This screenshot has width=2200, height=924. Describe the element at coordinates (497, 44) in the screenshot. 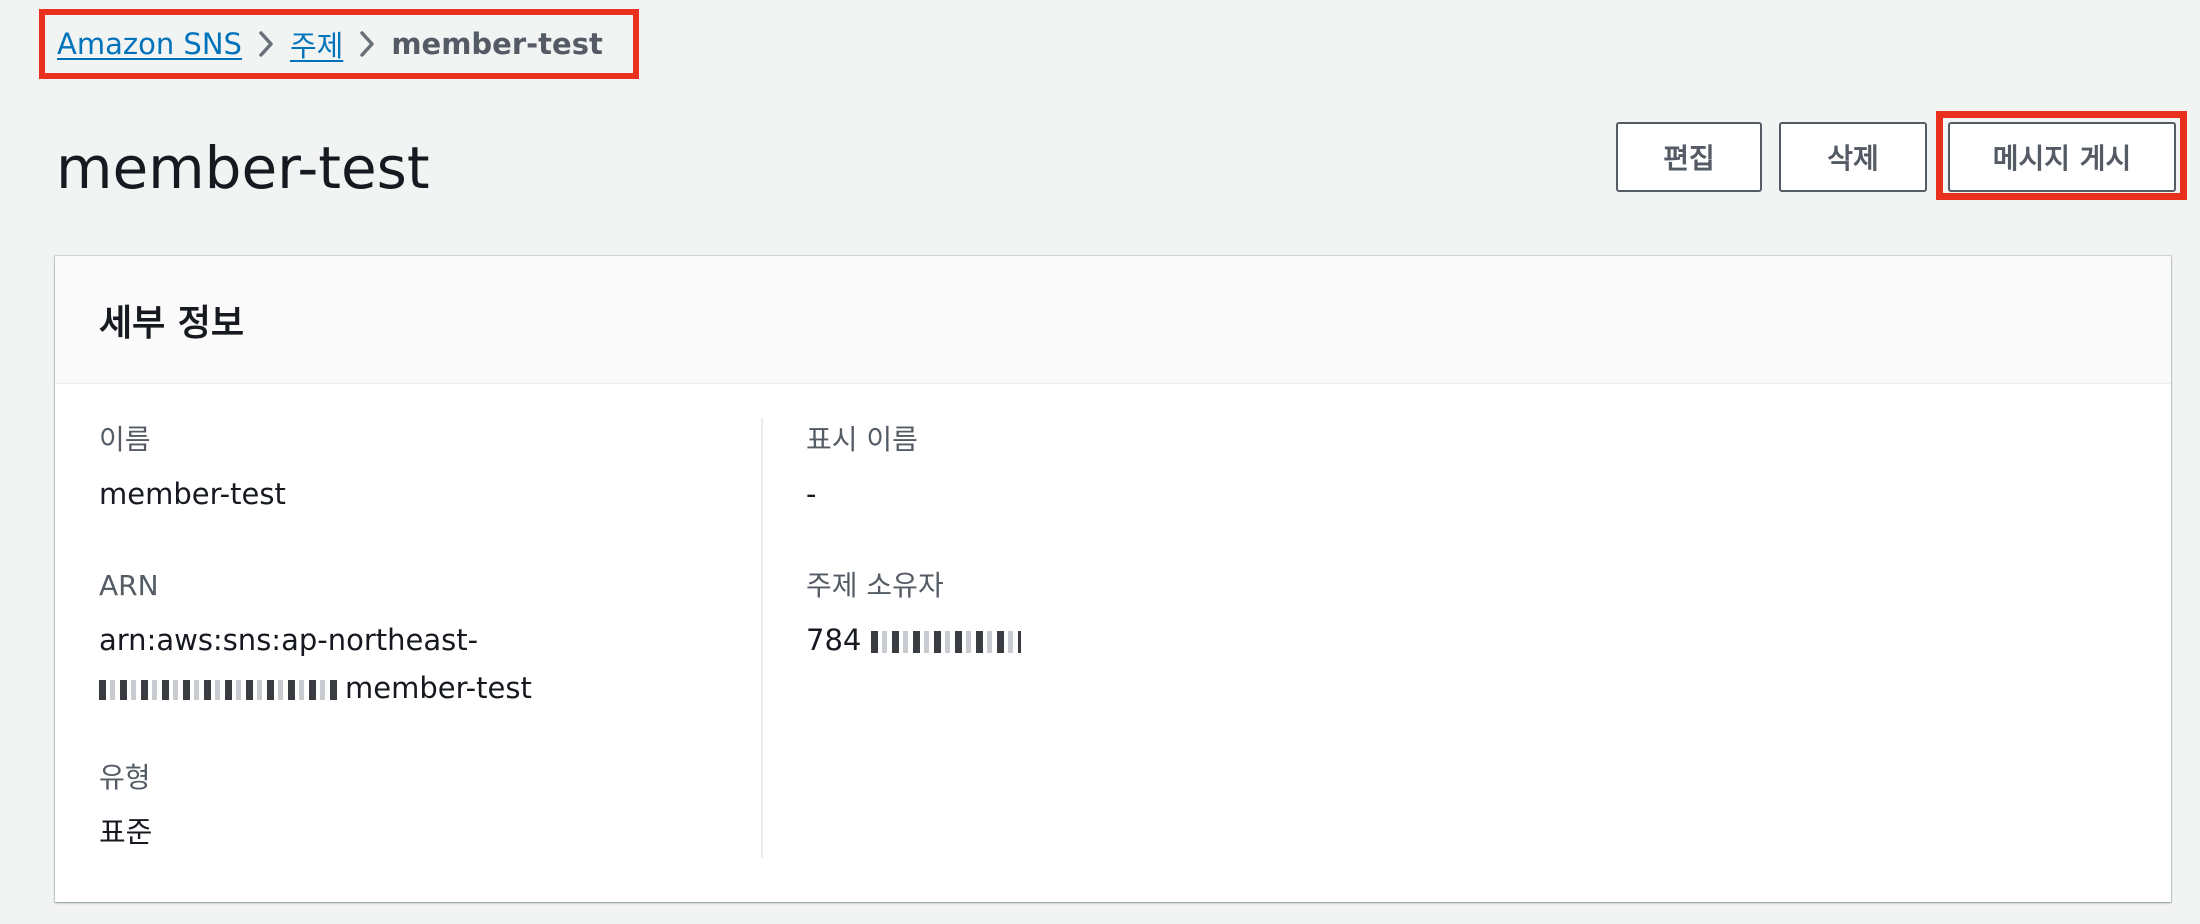

I see `breadcrumb-current: member-test` at that location.